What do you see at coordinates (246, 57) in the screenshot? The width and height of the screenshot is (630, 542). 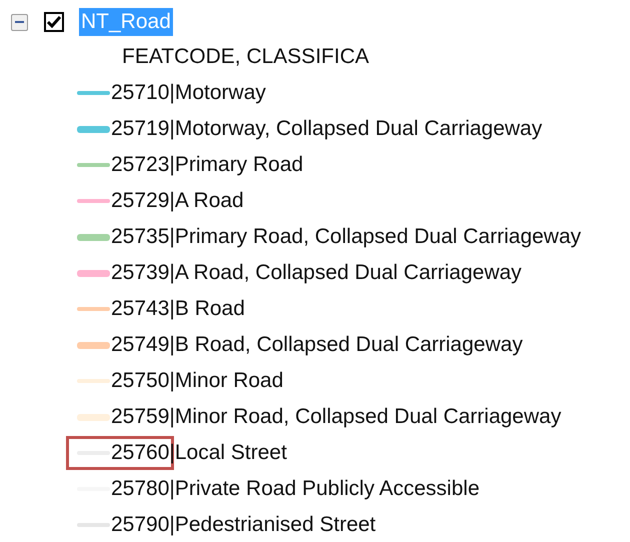 I see `field-label: FEATCODE, CLASSIFICA` at bounding box center [246, 57].